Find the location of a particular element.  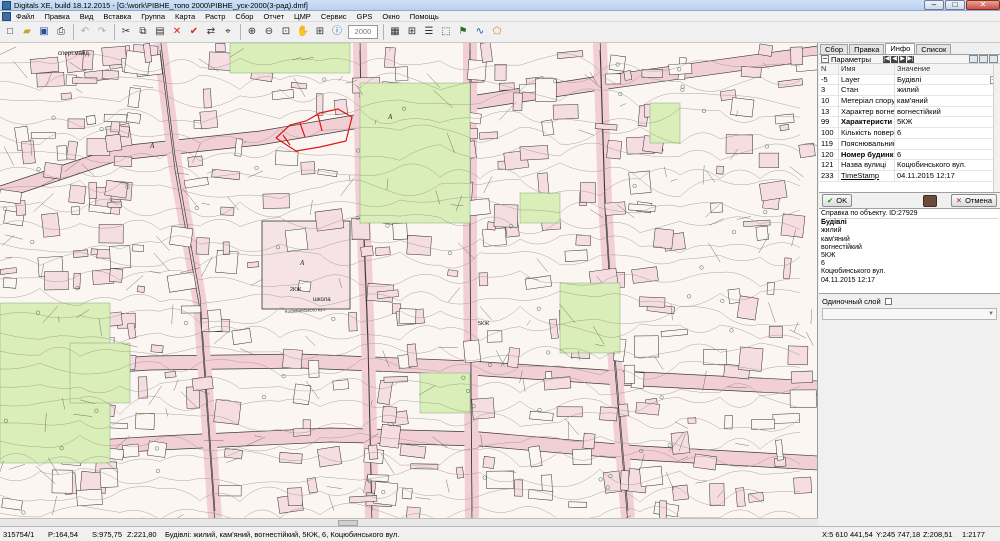

param-row: 99 Характеристи 5КЖ is located at coordinates (909, 123).